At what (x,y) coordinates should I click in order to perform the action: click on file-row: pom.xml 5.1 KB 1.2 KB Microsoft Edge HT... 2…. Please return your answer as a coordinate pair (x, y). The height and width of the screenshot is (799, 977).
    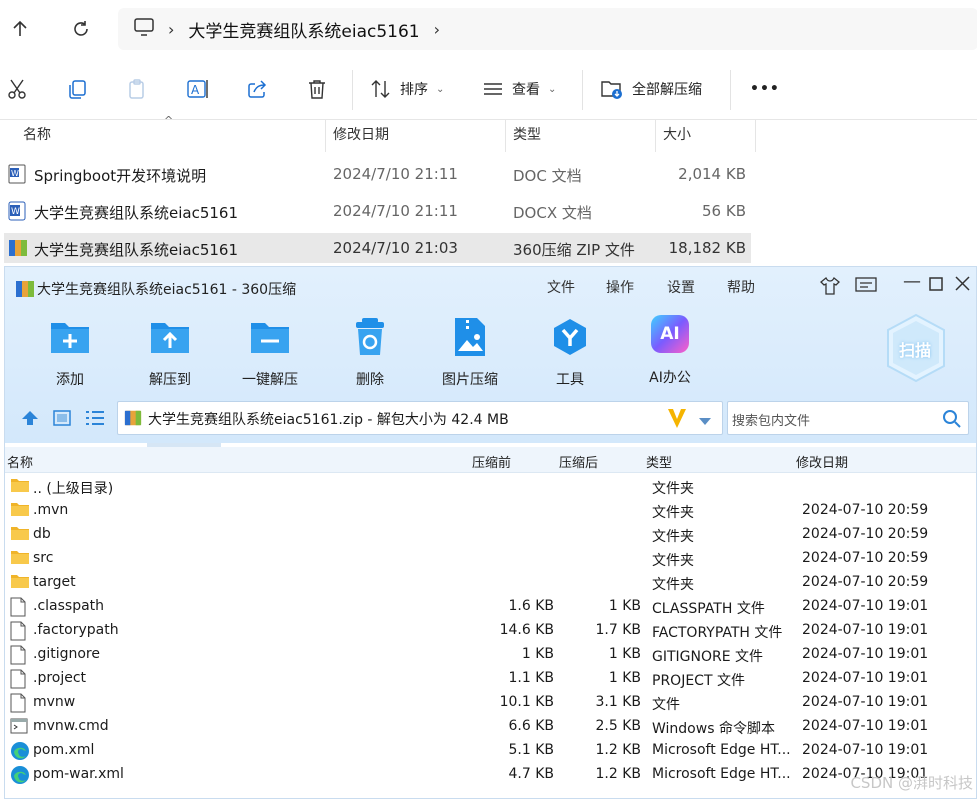
    Looking at the image, I should click on (490, 751).